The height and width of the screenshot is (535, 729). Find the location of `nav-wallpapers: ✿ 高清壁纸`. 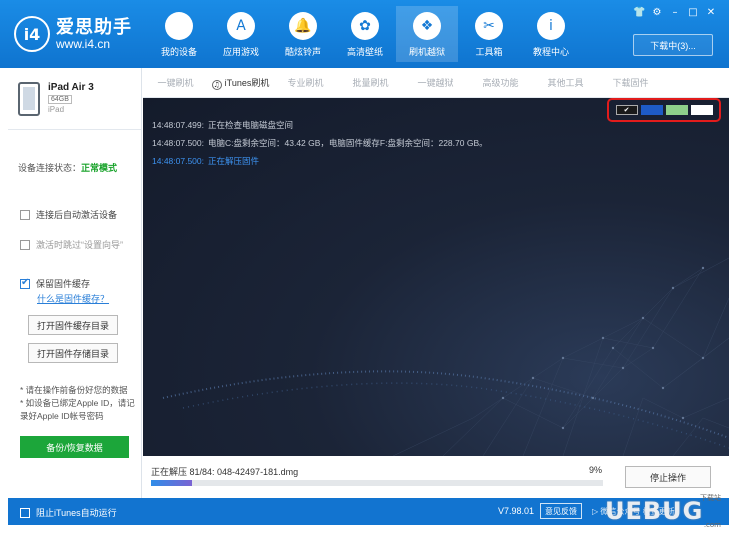

nav-wallpapers: ✿ 高清壁纸 is located at coordinates (365, 34).